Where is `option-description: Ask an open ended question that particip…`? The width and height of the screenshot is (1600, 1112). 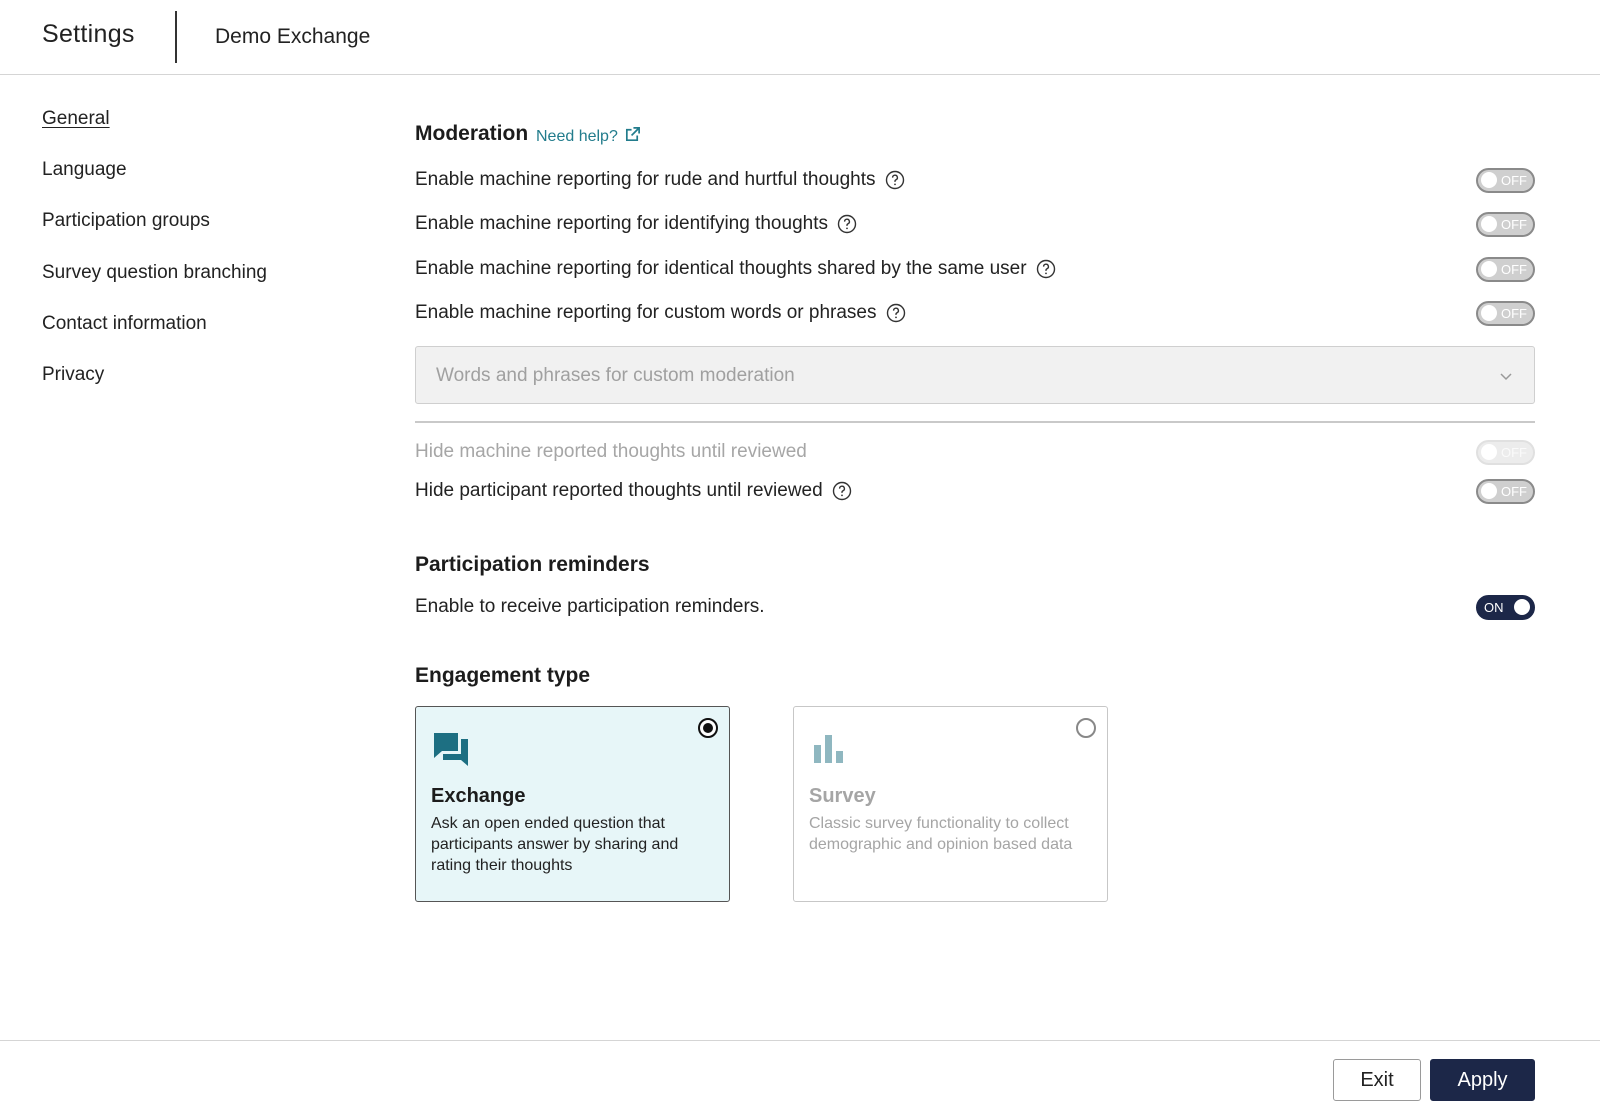
option-description: Ask an open ended question that particip… is located at coordinates (555, 844).